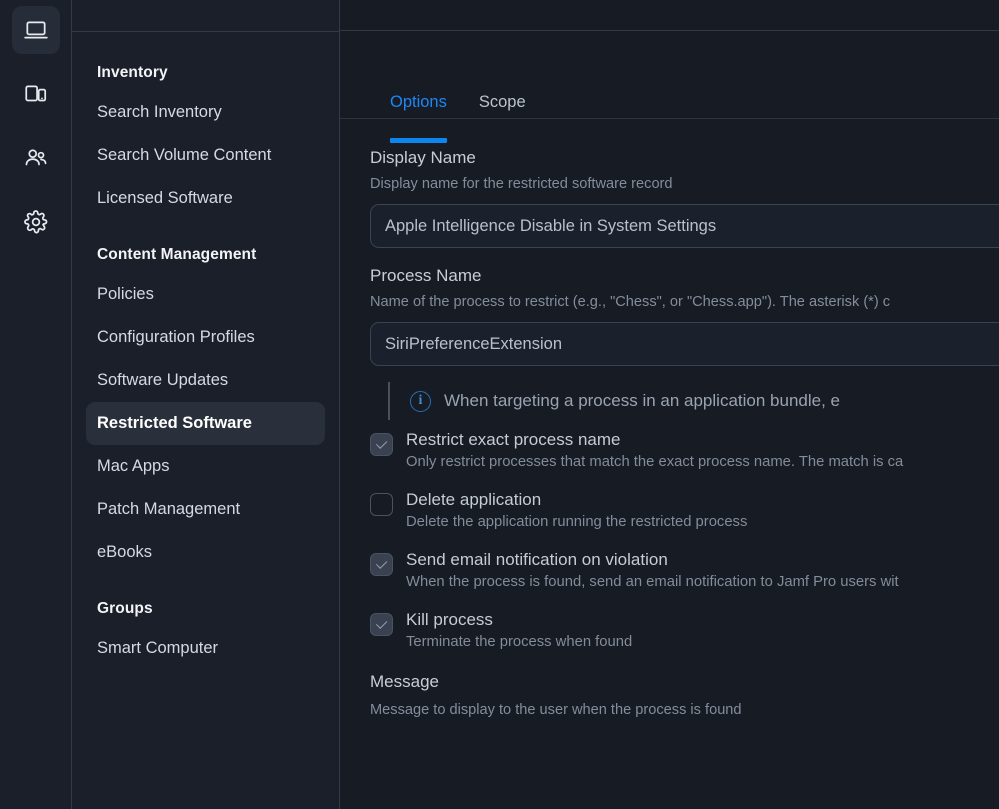 This screenshot has height=809, width=999. What do you see at coordinates (502, 102) in the screenshot?
I see `tab-scope-label: Scope` at bounding box center [502, 102].